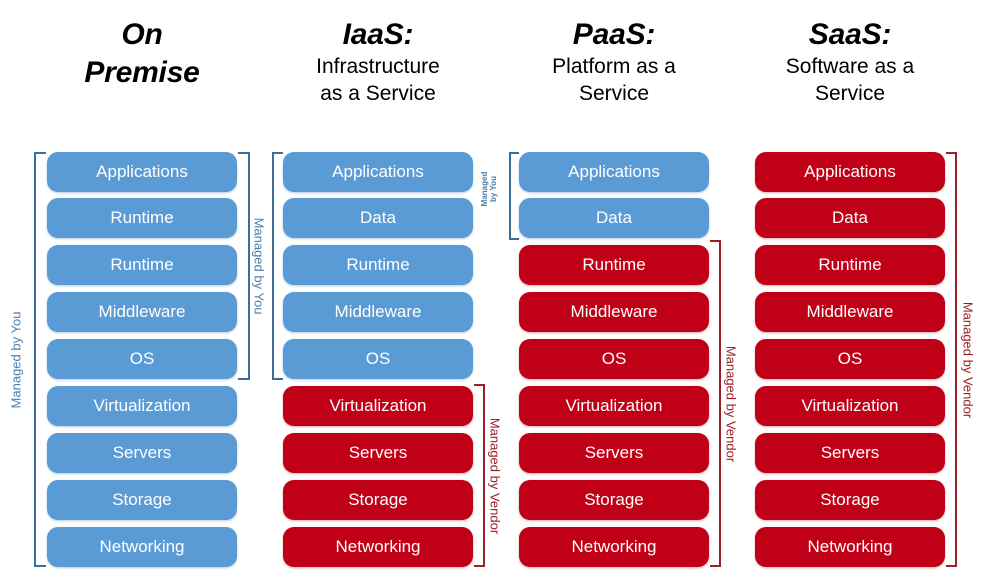  Describe the element at coordinates (968, 360) in the screenshot. I see `side-label-saas-vendor: Managed by Vendor` at that location.